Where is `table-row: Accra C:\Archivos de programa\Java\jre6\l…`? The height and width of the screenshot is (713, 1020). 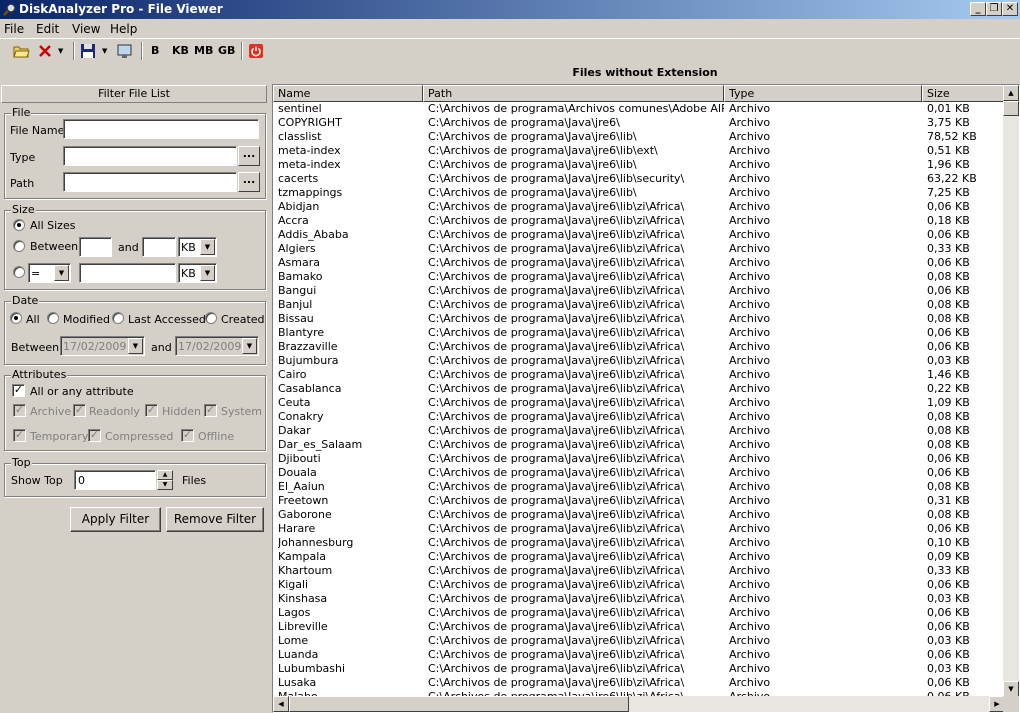
table-row: Accra C:\Archivos de programa\Java\jre6\l… is located at coordinates (639, 221).